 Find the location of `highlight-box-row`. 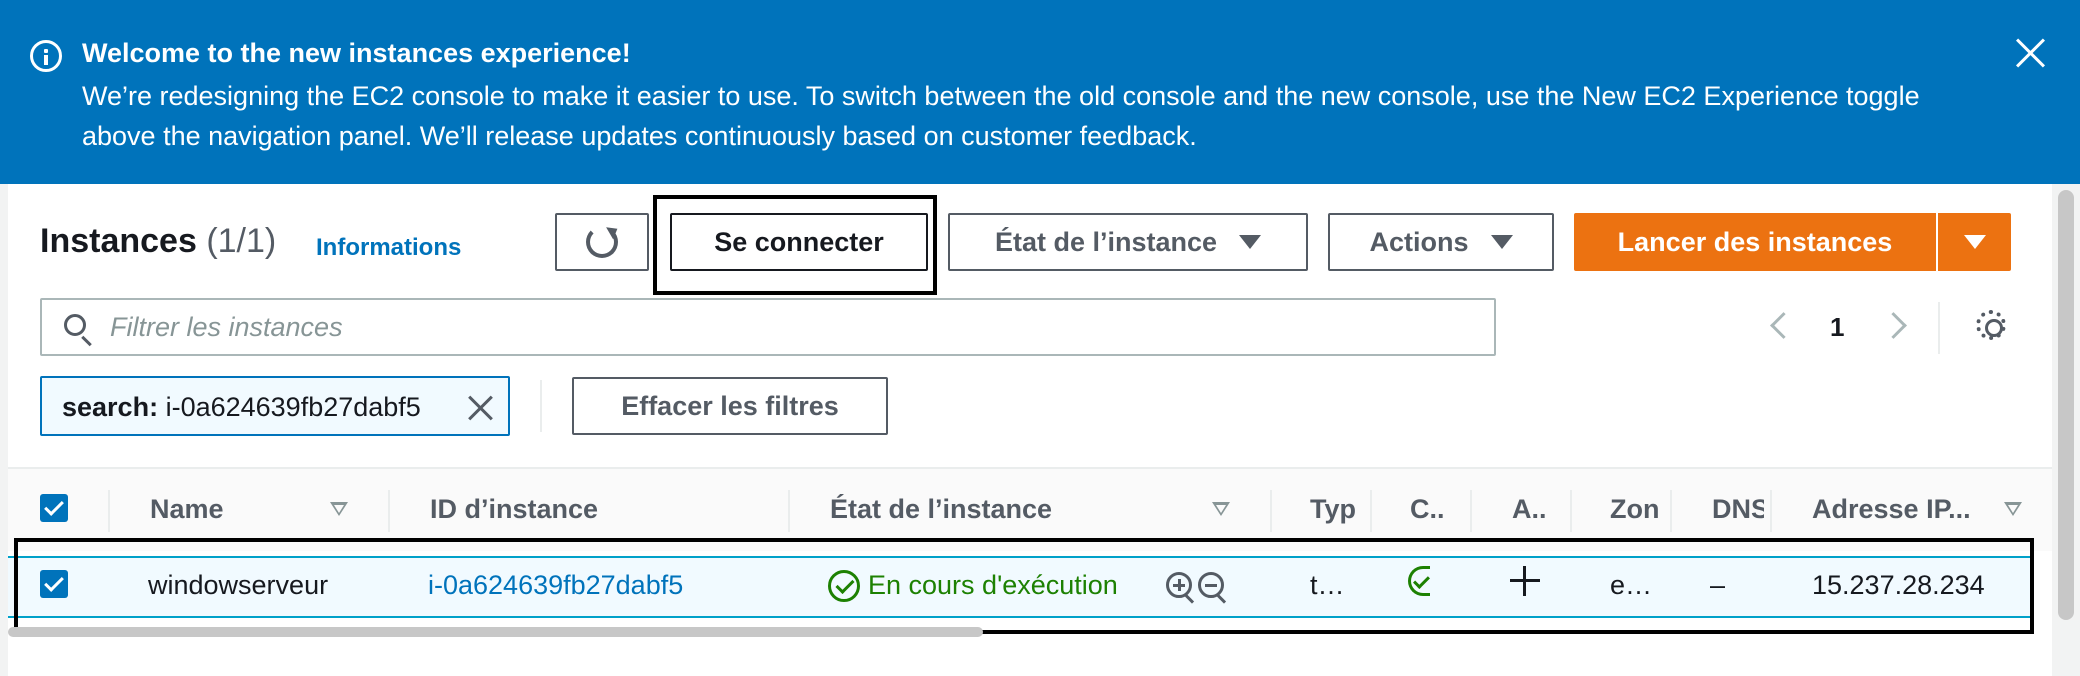

highlight-box-row is located at coordinates (1024, 586).